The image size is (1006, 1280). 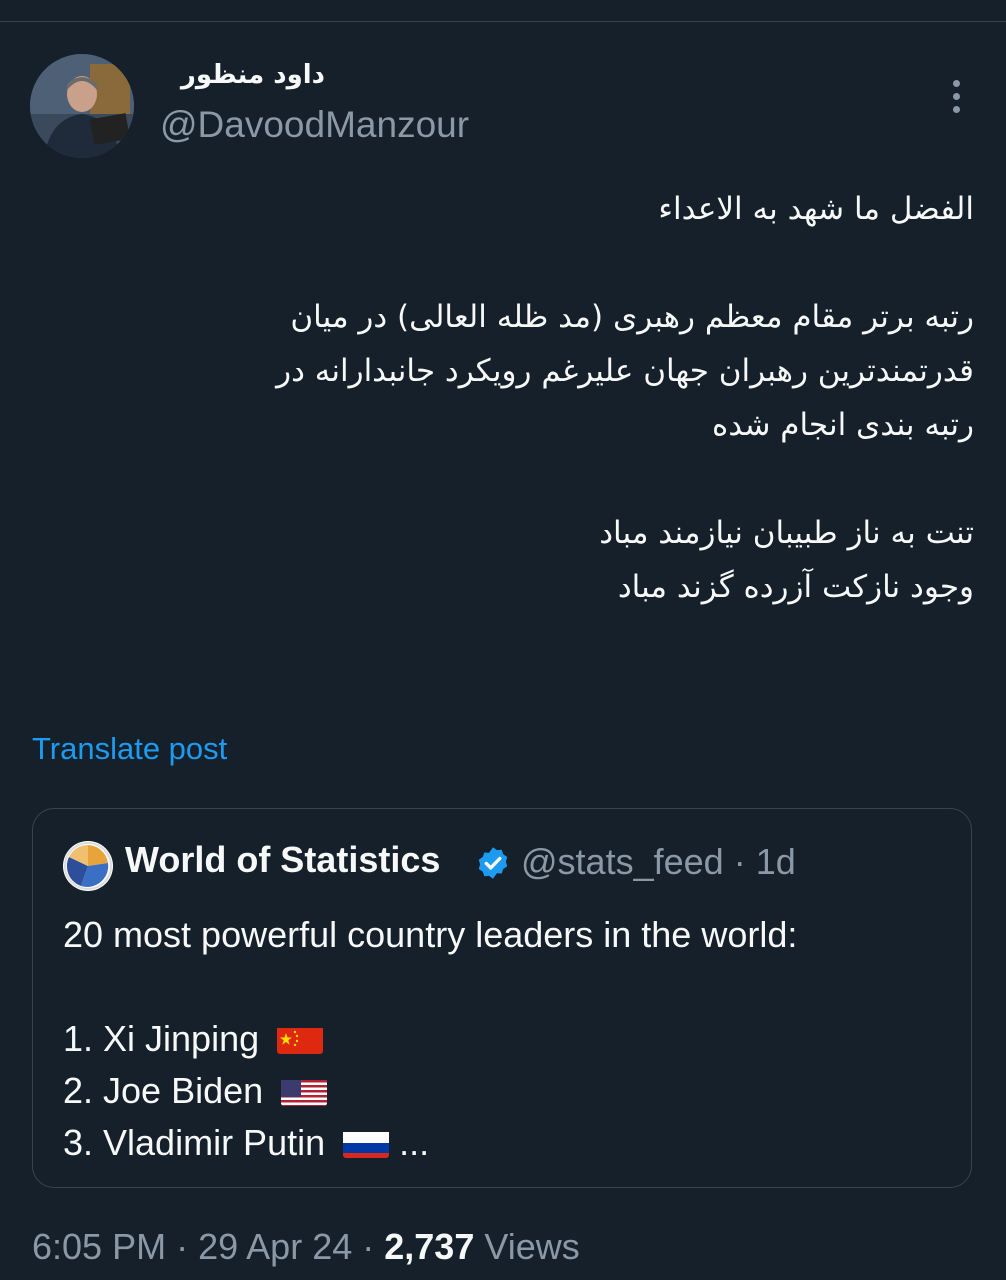 I want to click on author-handle: @DavoodManzour, so click(x=314, y=125).